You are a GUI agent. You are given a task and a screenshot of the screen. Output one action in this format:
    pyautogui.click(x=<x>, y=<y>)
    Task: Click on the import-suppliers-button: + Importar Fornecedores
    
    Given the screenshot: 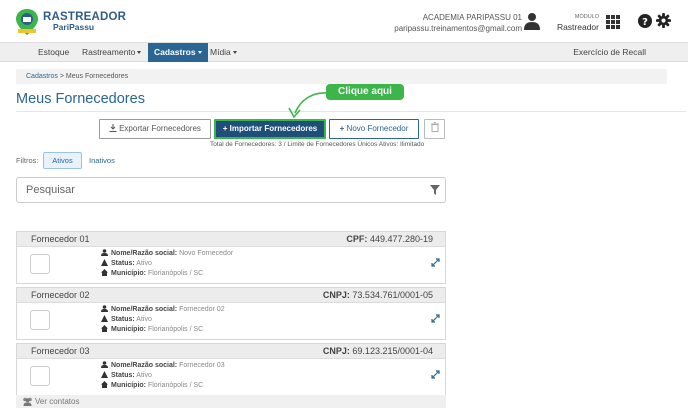 What is the action you would take?
    pyautogui.click(x=270, y=129)
    